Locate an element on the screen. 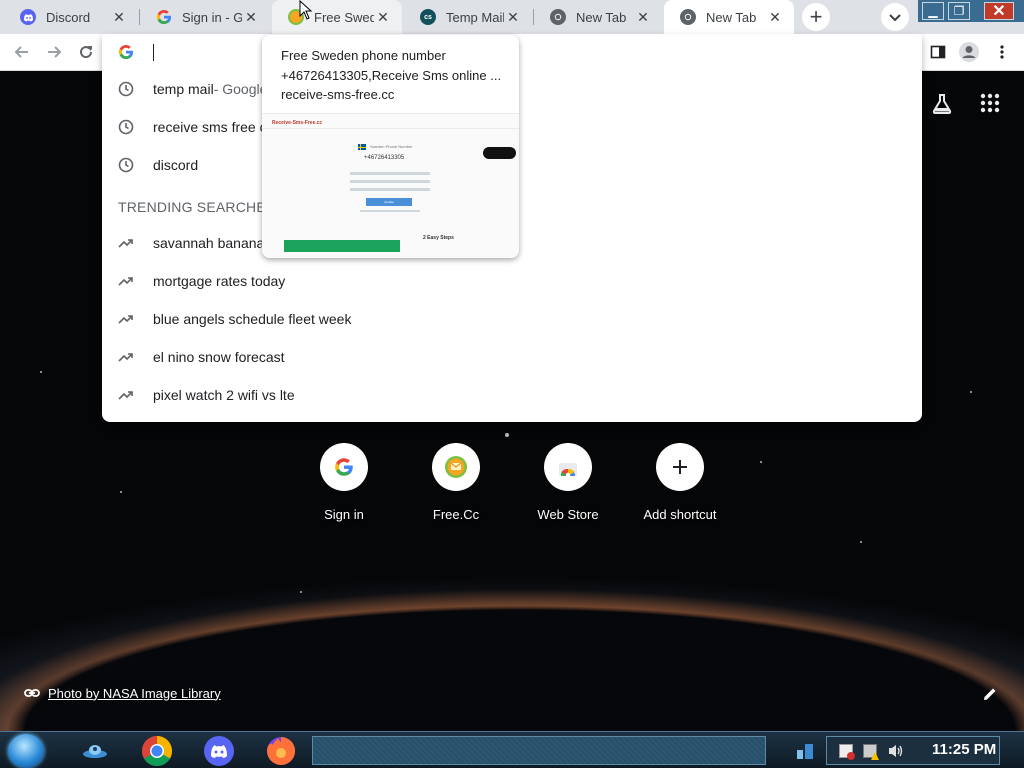 Image resolution: width=1024 pixels, height=768 pixels. pencil-icon is located at coordinates (990, 694).